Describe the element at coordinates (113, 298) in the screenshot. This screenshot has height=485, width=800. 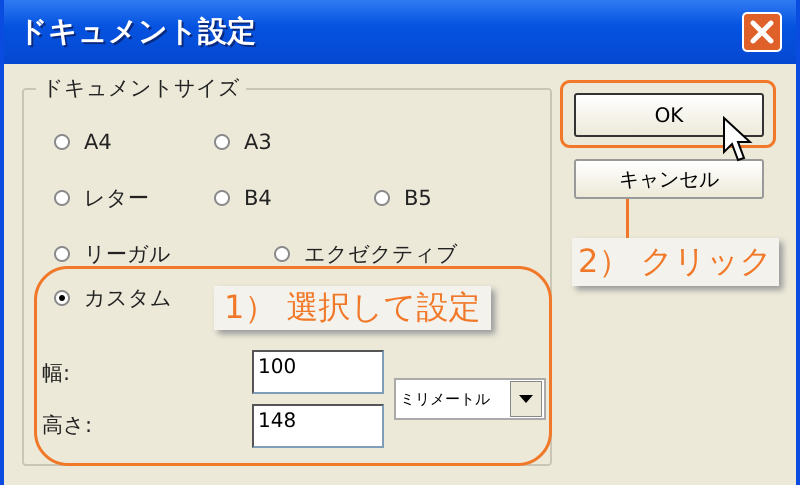
I see `radio-option: カスタム` at that location.